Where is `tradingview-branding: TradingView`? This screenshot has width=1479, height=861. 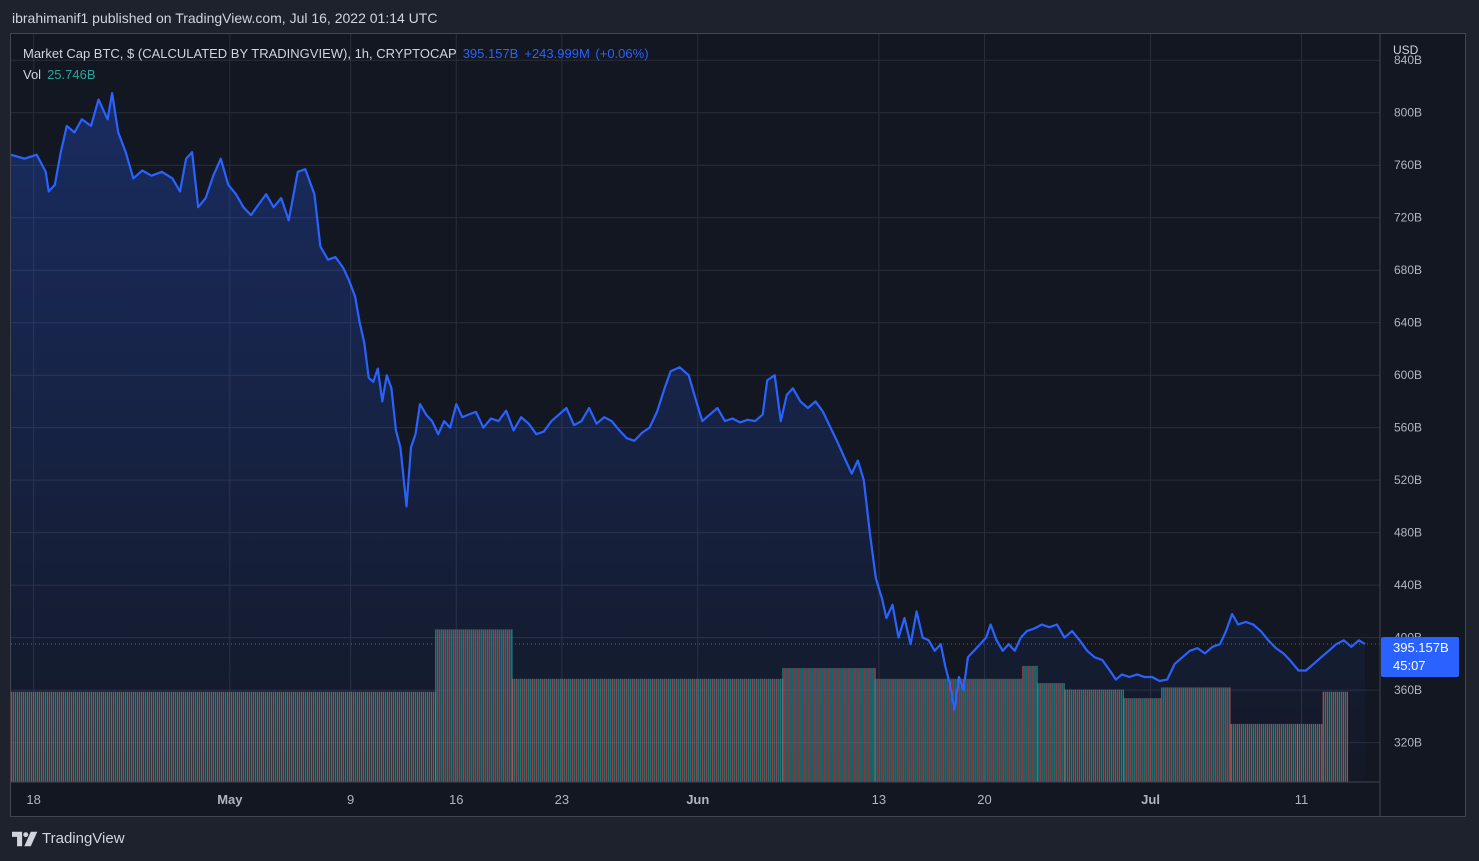 tradingview-branding: TradingView is located at coordinates (68, 838).